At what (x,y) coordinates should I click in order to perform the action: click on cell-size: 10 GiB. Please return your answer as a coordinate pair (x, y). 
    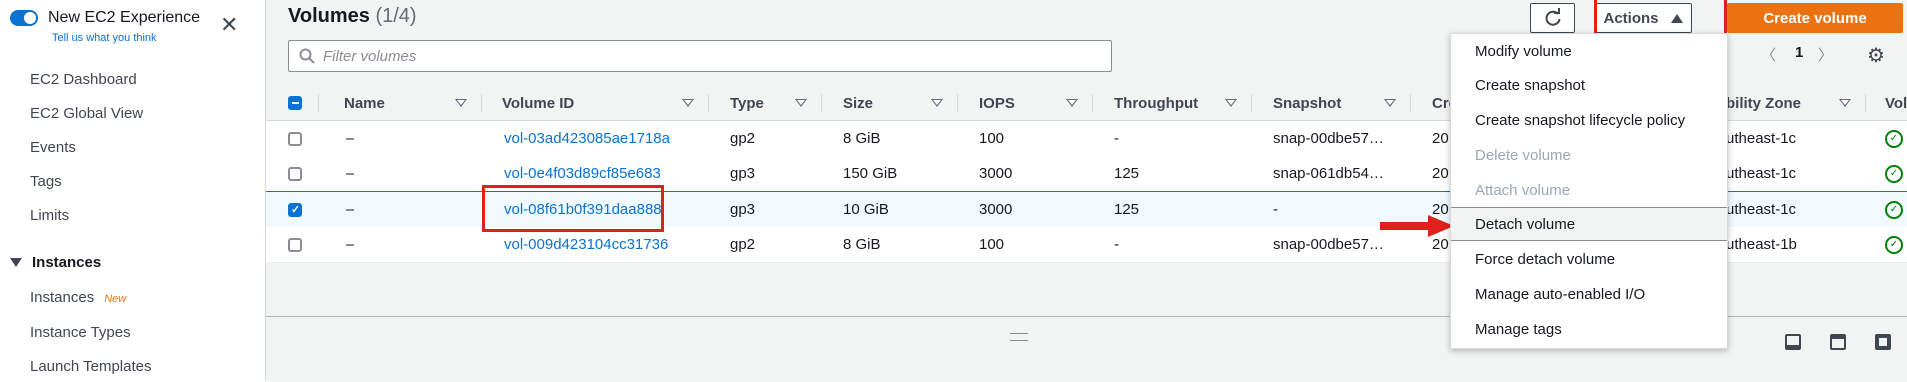
    Looking at the image, I should click on (866, 209).